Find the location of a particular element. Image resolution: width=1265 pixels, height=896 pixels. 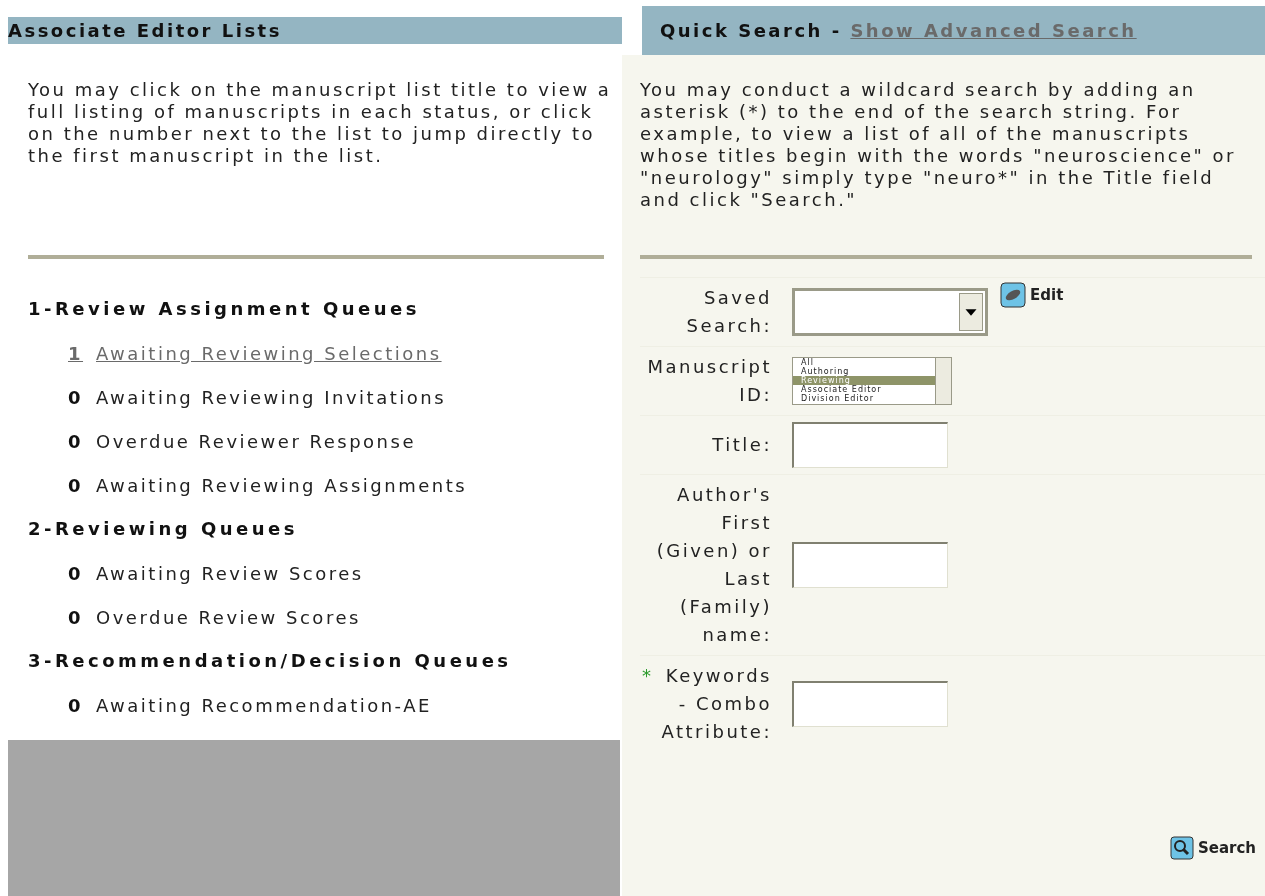

intro-text: You may click on the manuscript list title to view a full listing of manuscripts in each status, or click on the number next to the list to jump directly to the first manuscript in the list. is located at coordinates (320, 123).